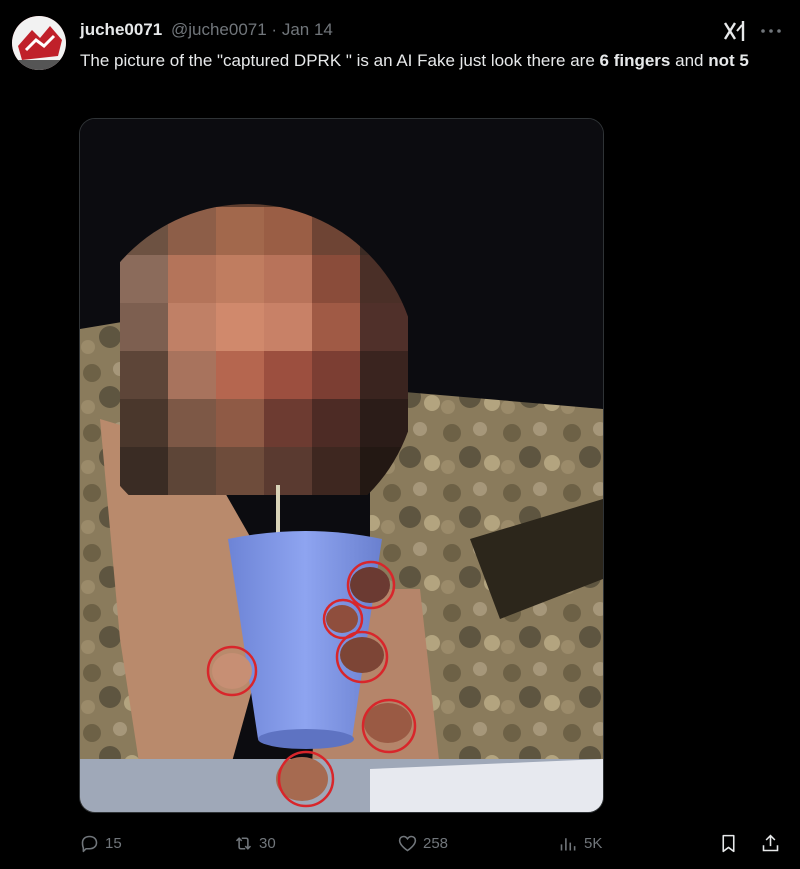 This screenshot has height=869, width=800. What do you see at coordinates (422, 843) in the screenshot?
I see `like-button: 258` at bounding box center [422, 843].